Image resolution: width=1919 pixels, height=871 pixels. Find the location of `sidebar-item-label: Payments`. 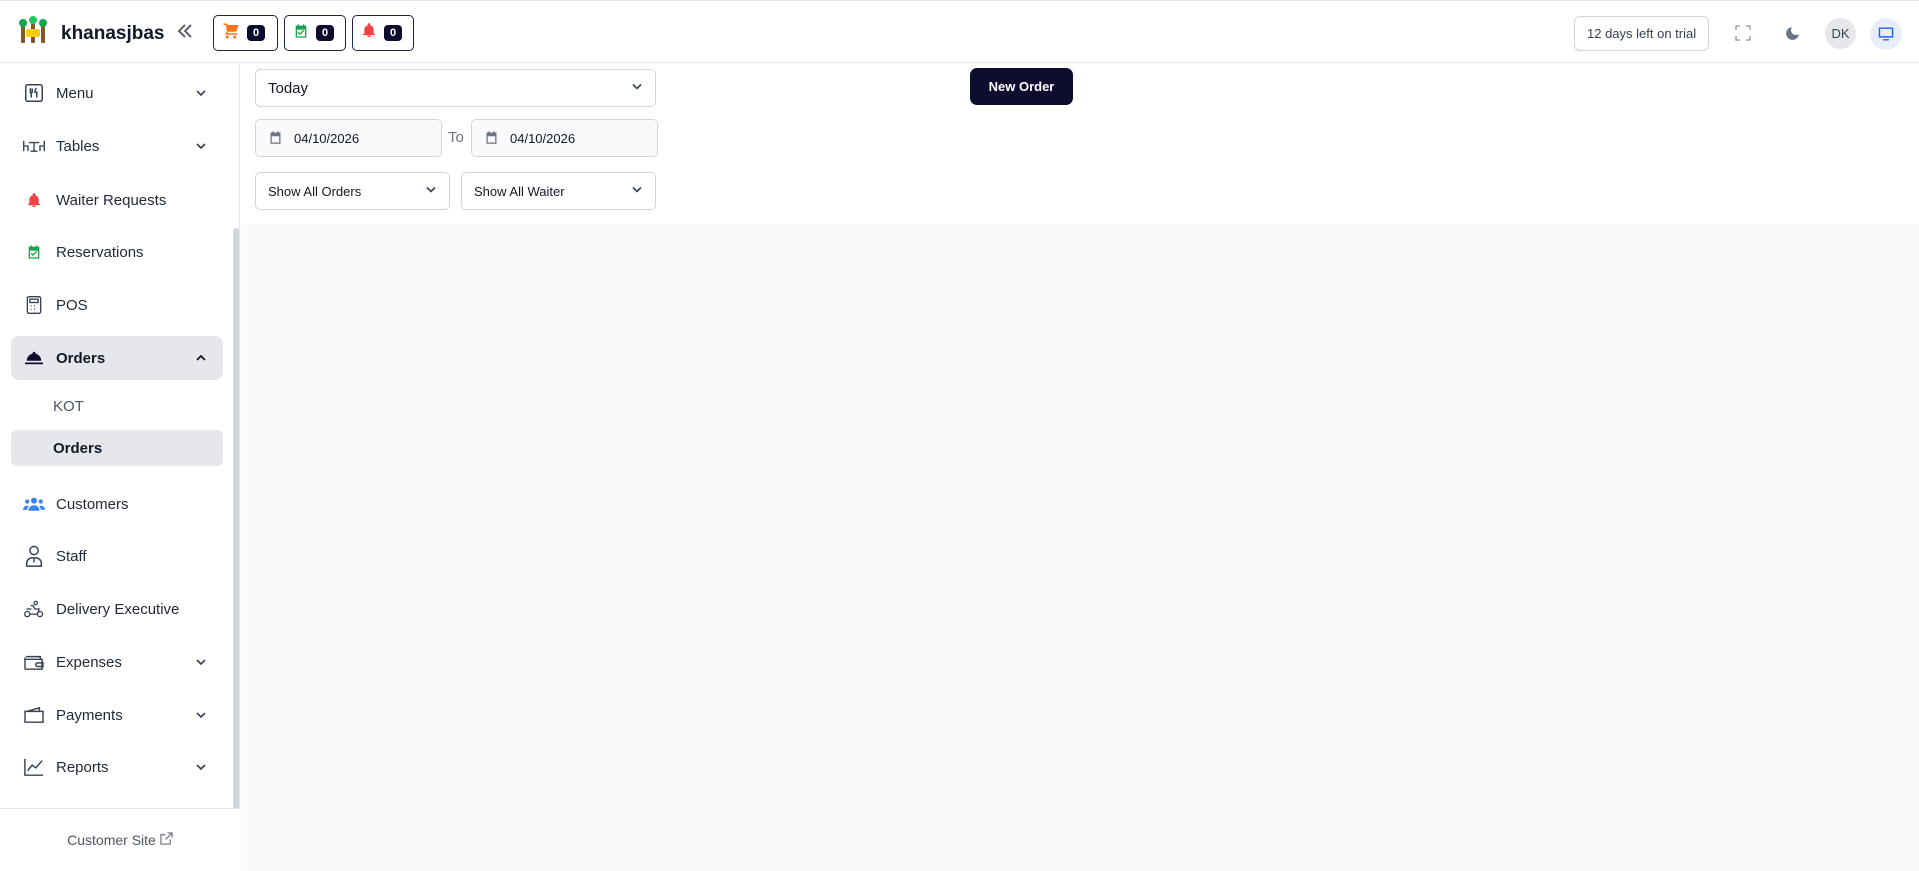

sidebar-item-label: Payments is located at coordinates (89, 715).